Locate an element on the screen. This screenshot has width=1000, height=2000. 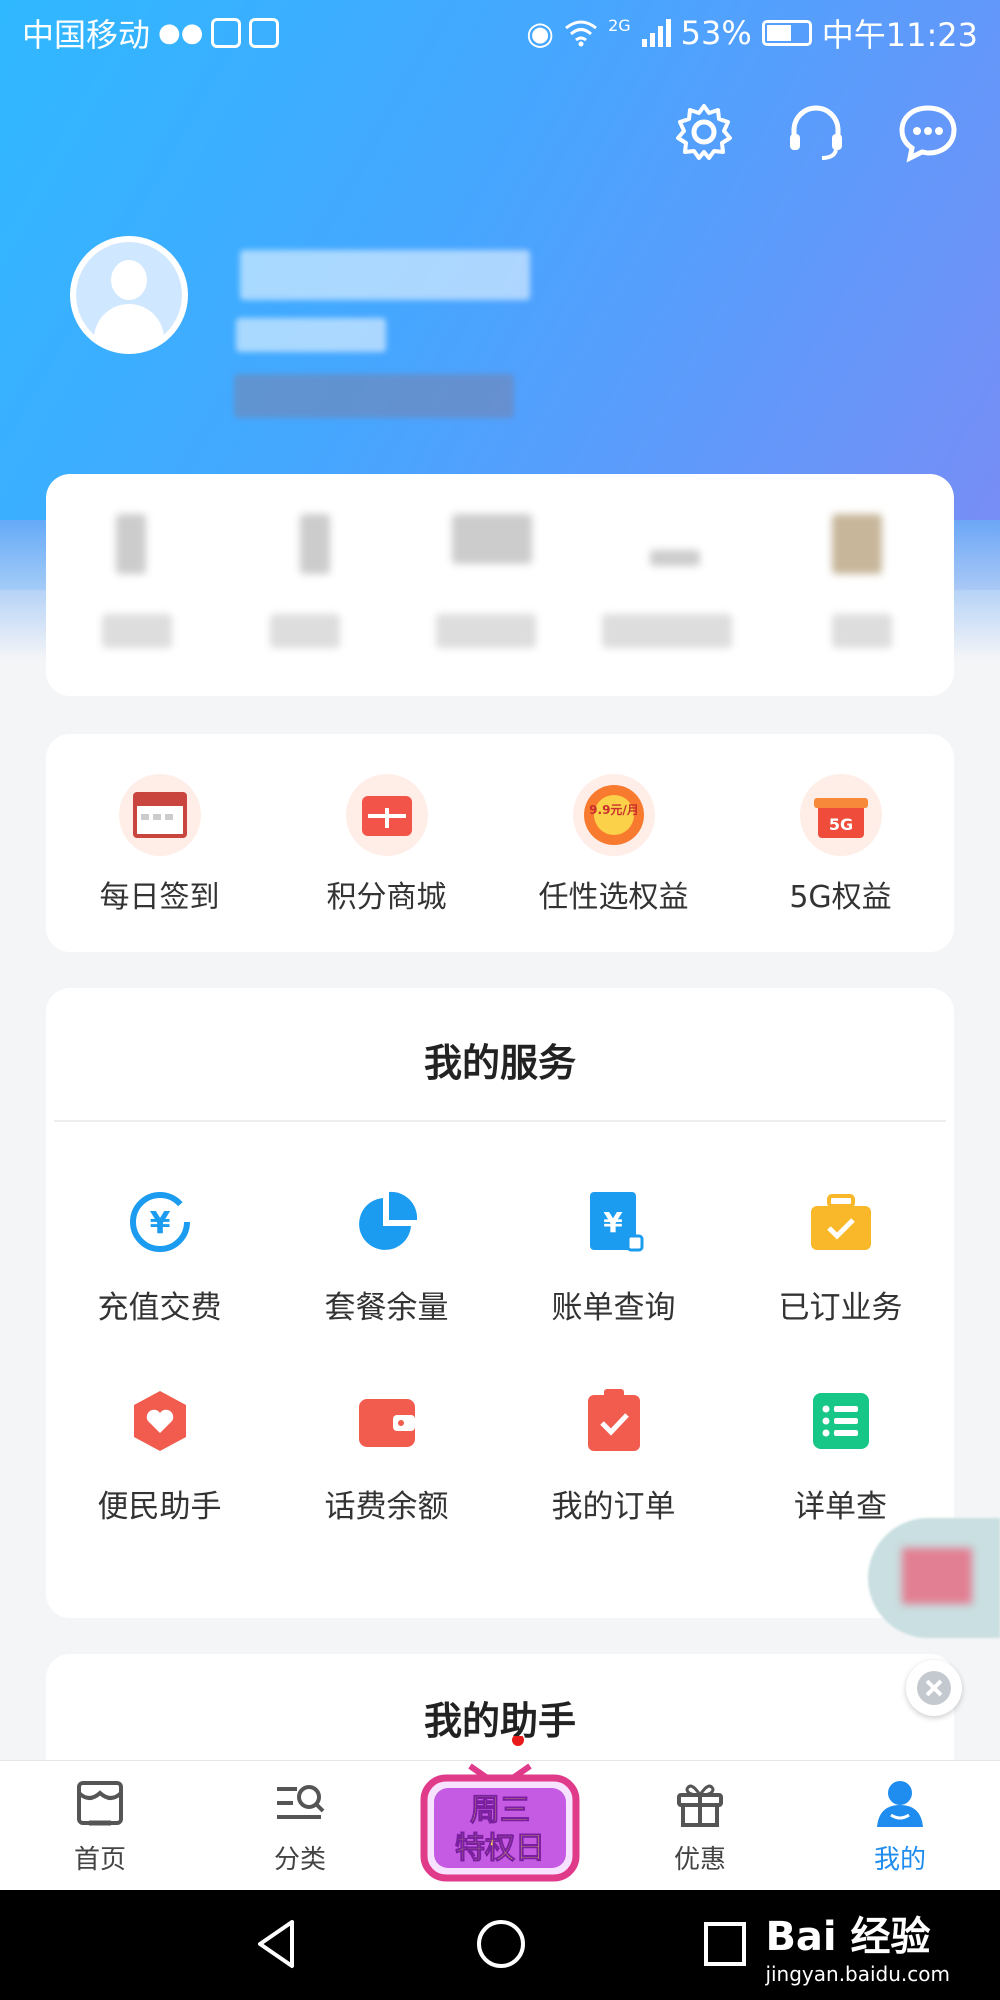
service-credit-balance: 话费余额 is located at coordinates (386, 1456).